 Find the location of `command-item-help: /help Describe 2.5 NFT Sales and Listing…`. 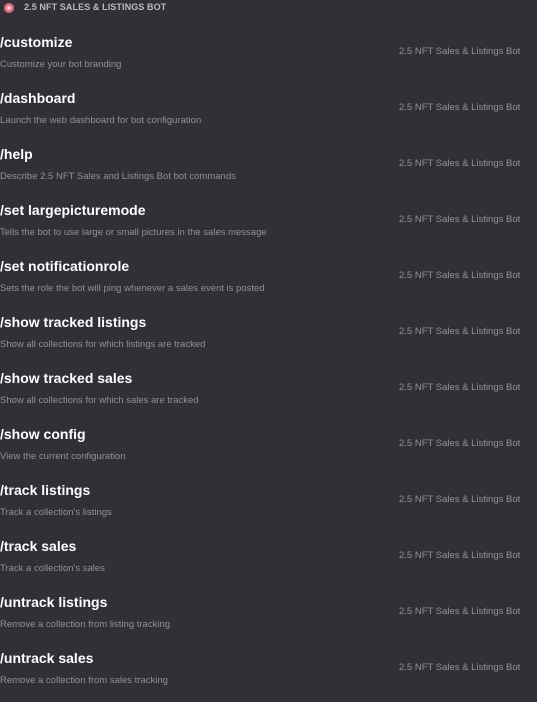

command-item-help: /help Describe 2.5 NFT Sales and Listing… is located at coordinates (268, 170).